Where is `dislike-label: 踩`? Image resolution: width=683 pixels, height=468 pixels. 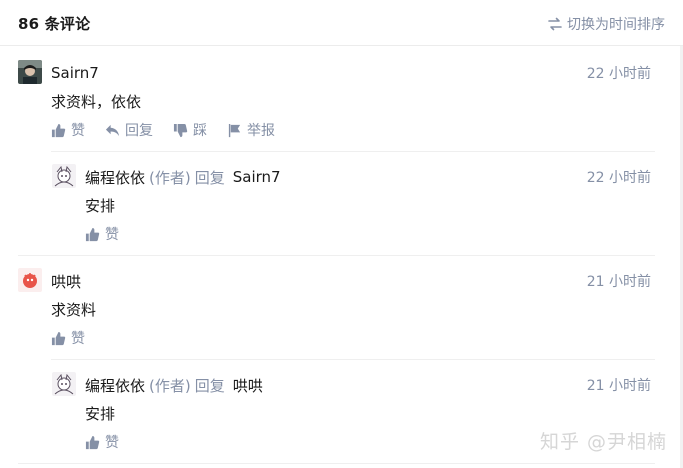 dislike-label: 踩 is located at coordinates (200, 131).